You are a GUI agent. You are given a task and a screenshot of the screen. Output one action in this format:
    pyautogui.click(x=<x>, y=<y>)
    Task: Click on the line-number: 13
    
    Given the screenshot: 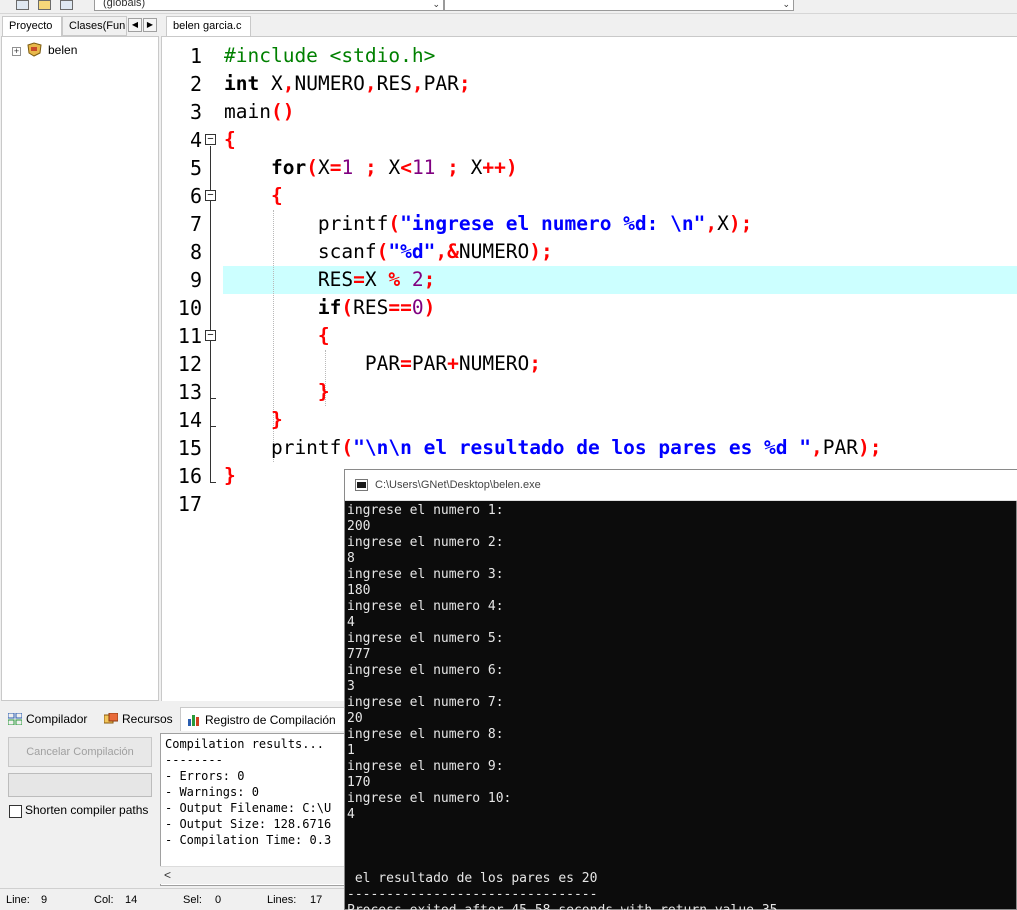 What is the action you would take?
    pyautogui.click(x=189, y=392)
    